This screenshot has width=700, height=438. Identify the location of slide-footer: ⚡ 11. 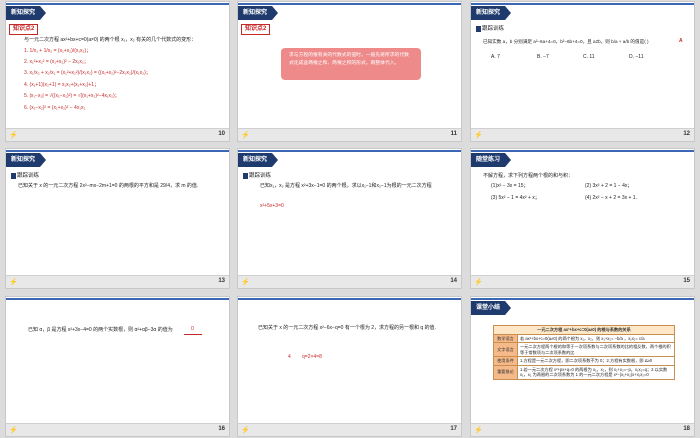
(349, 134).